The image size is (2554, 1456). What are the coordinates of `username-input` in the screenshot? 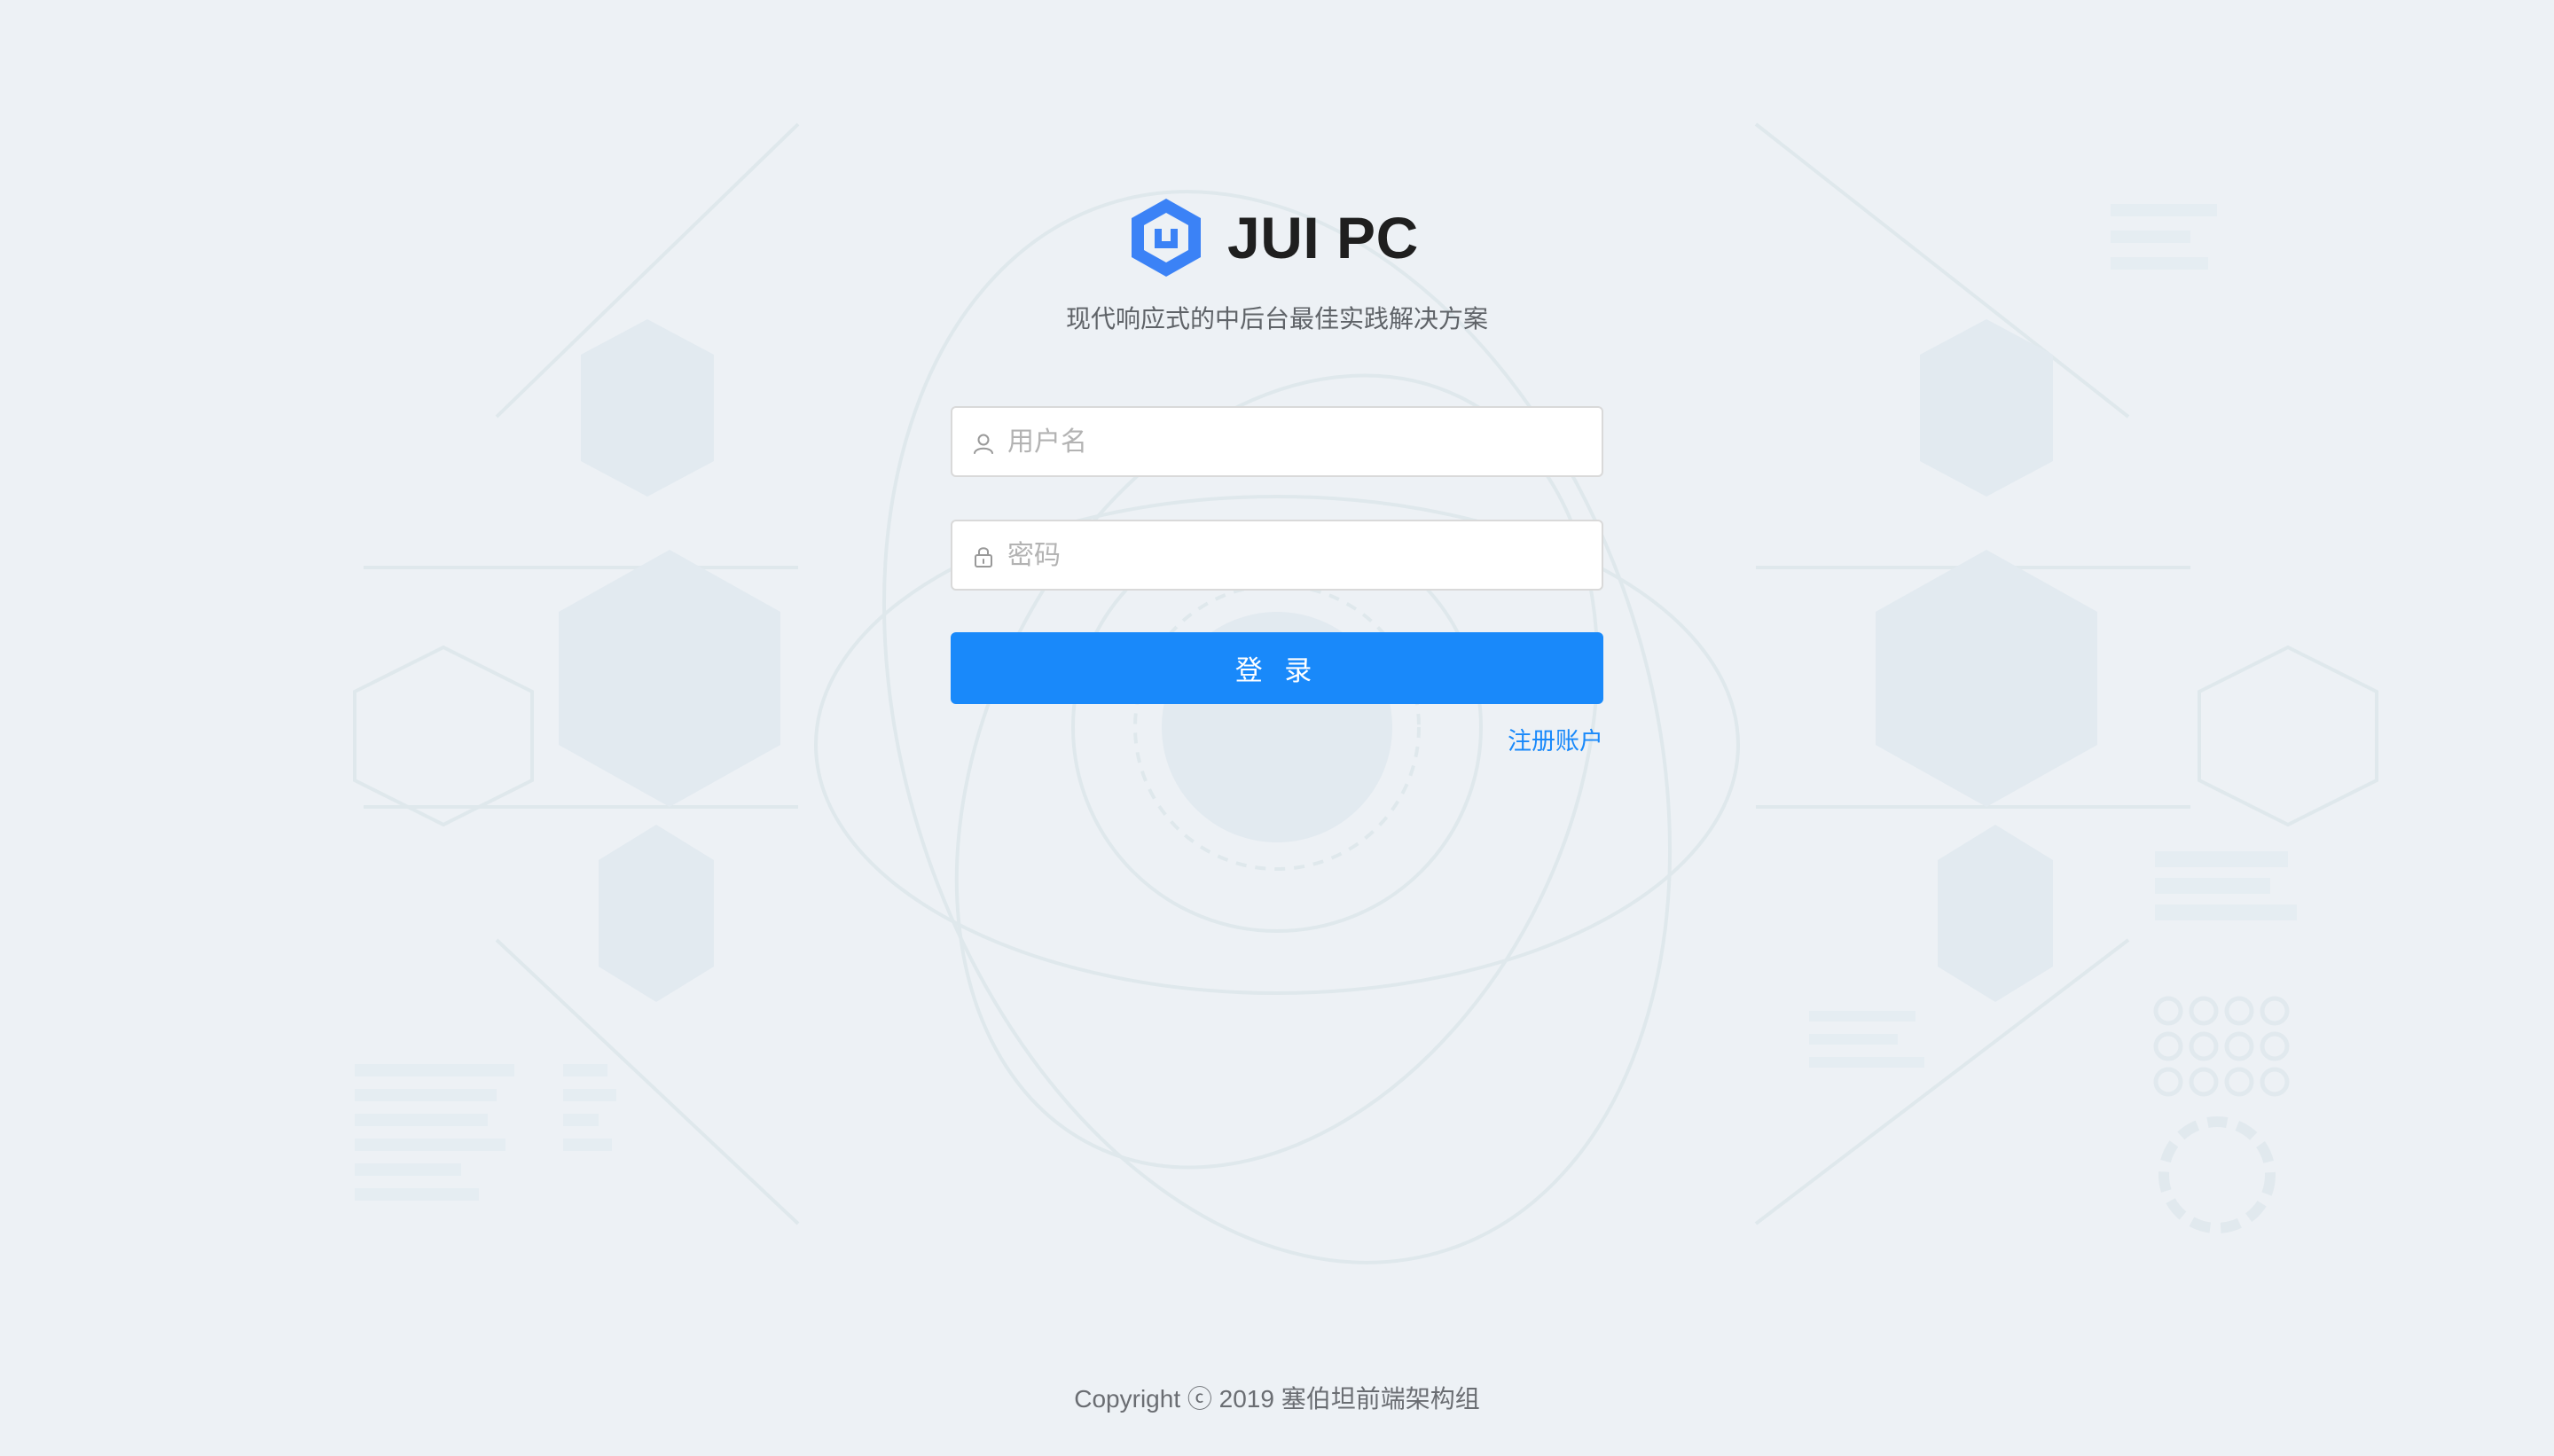 It's located at (1296, 442).